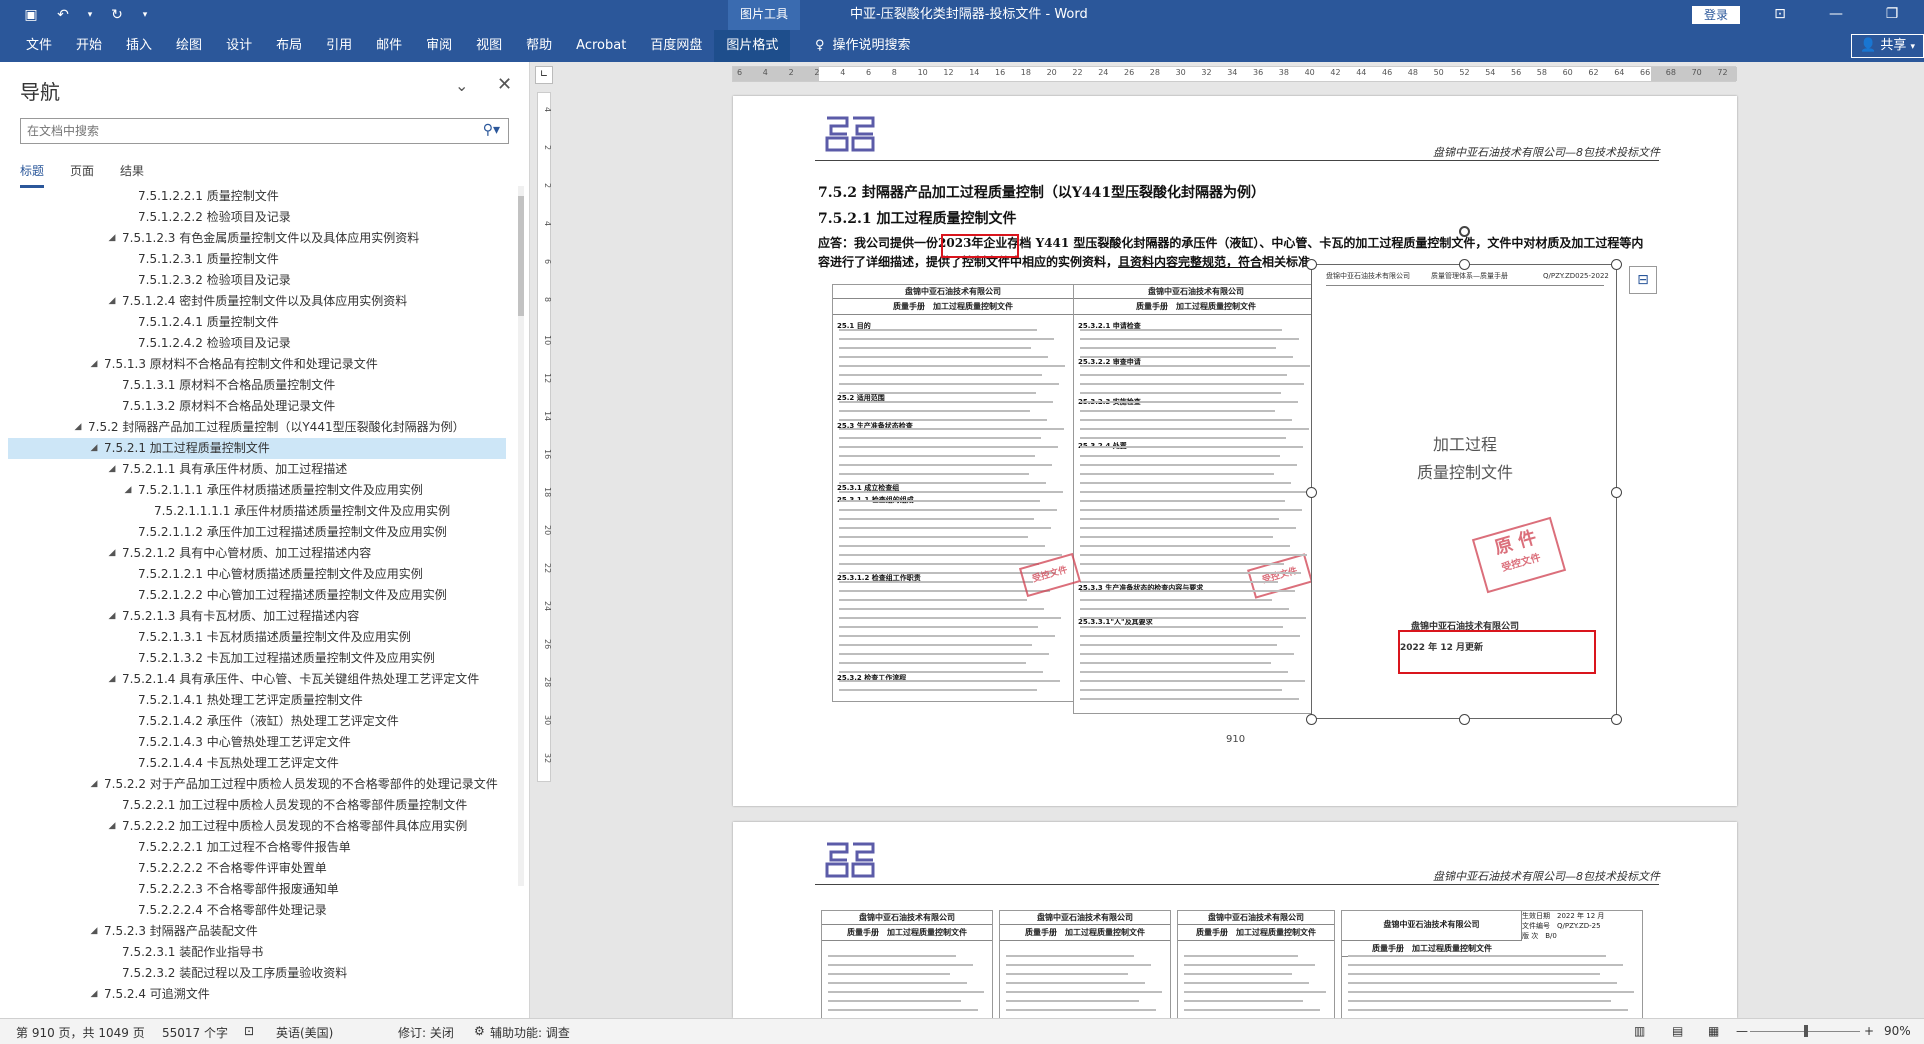 This screenshot has width=1924, height=1044. Describe the element at coordinates (601, 46) in the screenshot. I see `tab-acrobat: Acrobat` at that location.